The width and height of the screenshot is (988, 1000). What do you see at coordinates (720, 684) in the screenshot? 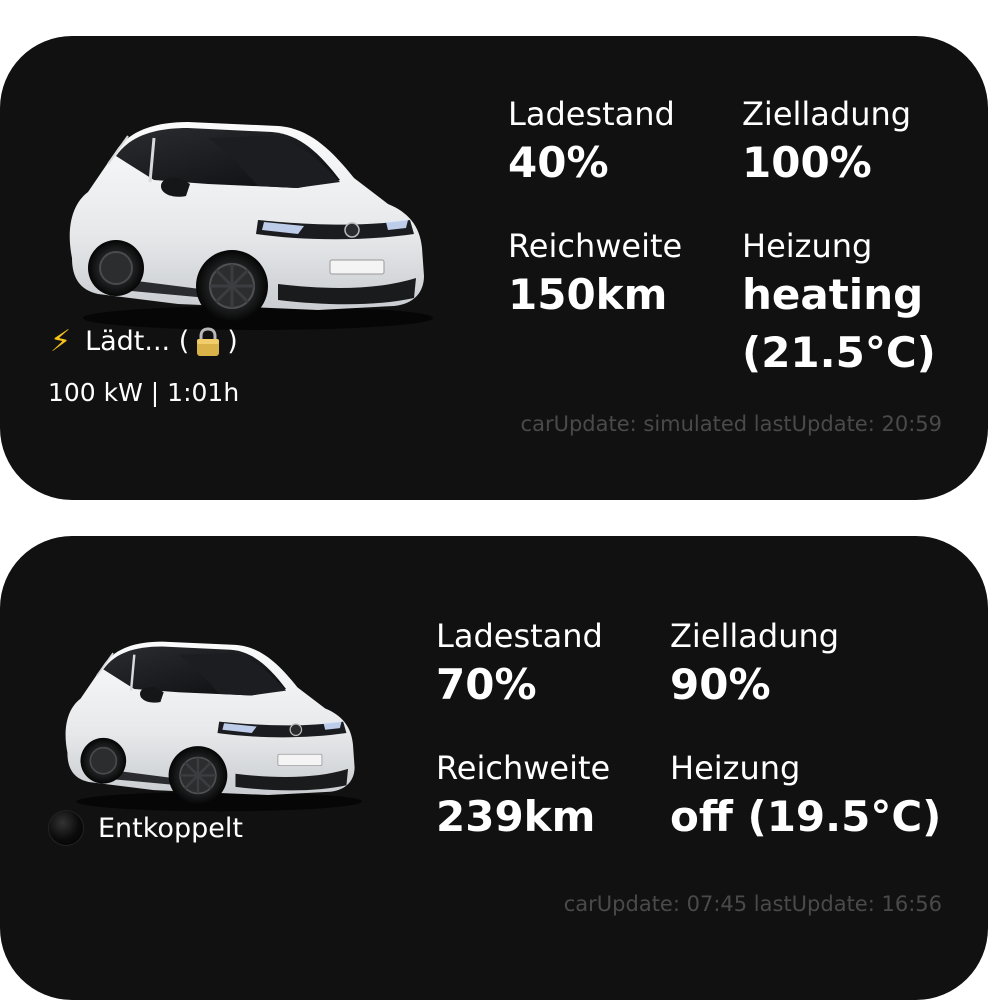
I see `metric-value: 90%` at bounding box center [720, 684].